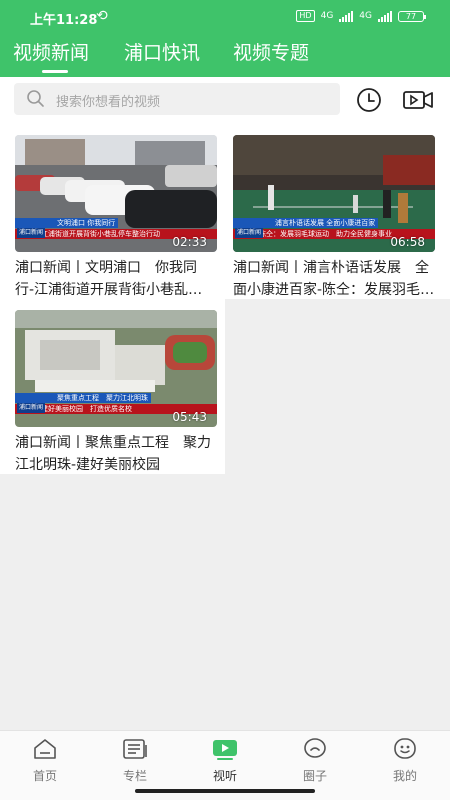 Image resolution: width=450 pixels, height=800 pixels. I want to click on app-header: 上午11:28 ⟲ HD 4G 4G 77 视频新闻 浦口快讯 视频专题, so click(225, 38).